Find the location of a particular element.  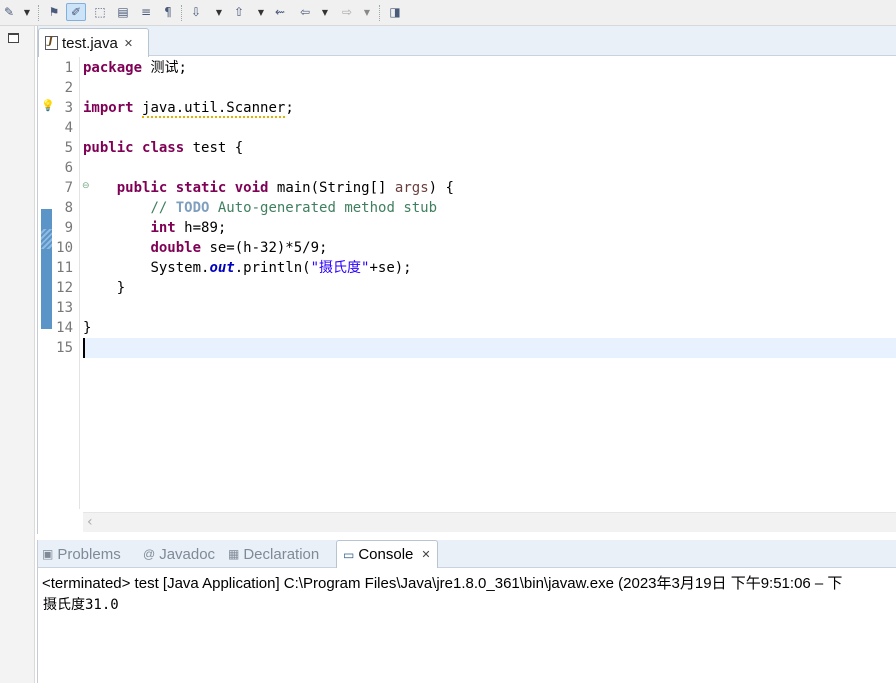

java-file-icon is located at coordinates (51, 43).